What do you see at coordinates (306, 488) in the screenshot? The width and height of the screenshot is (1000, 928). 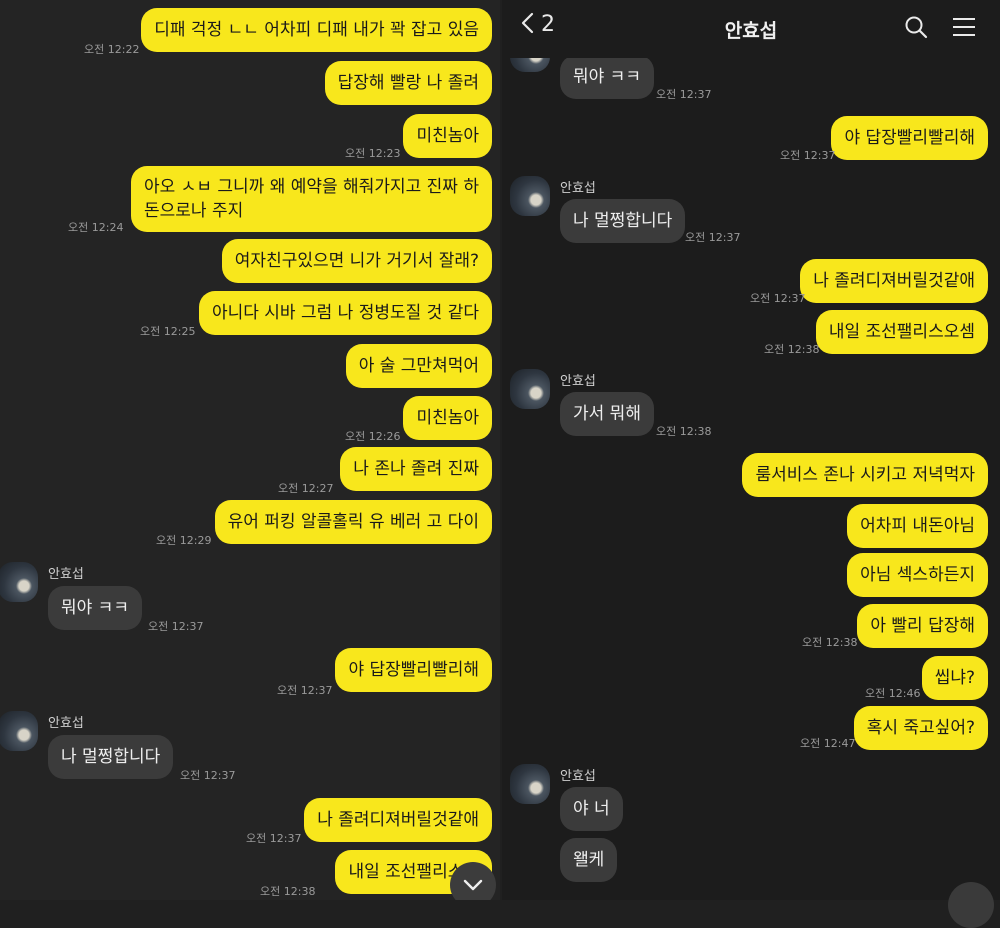 I see `message-time: 오전 12:27` at bounding box center [306, 488].